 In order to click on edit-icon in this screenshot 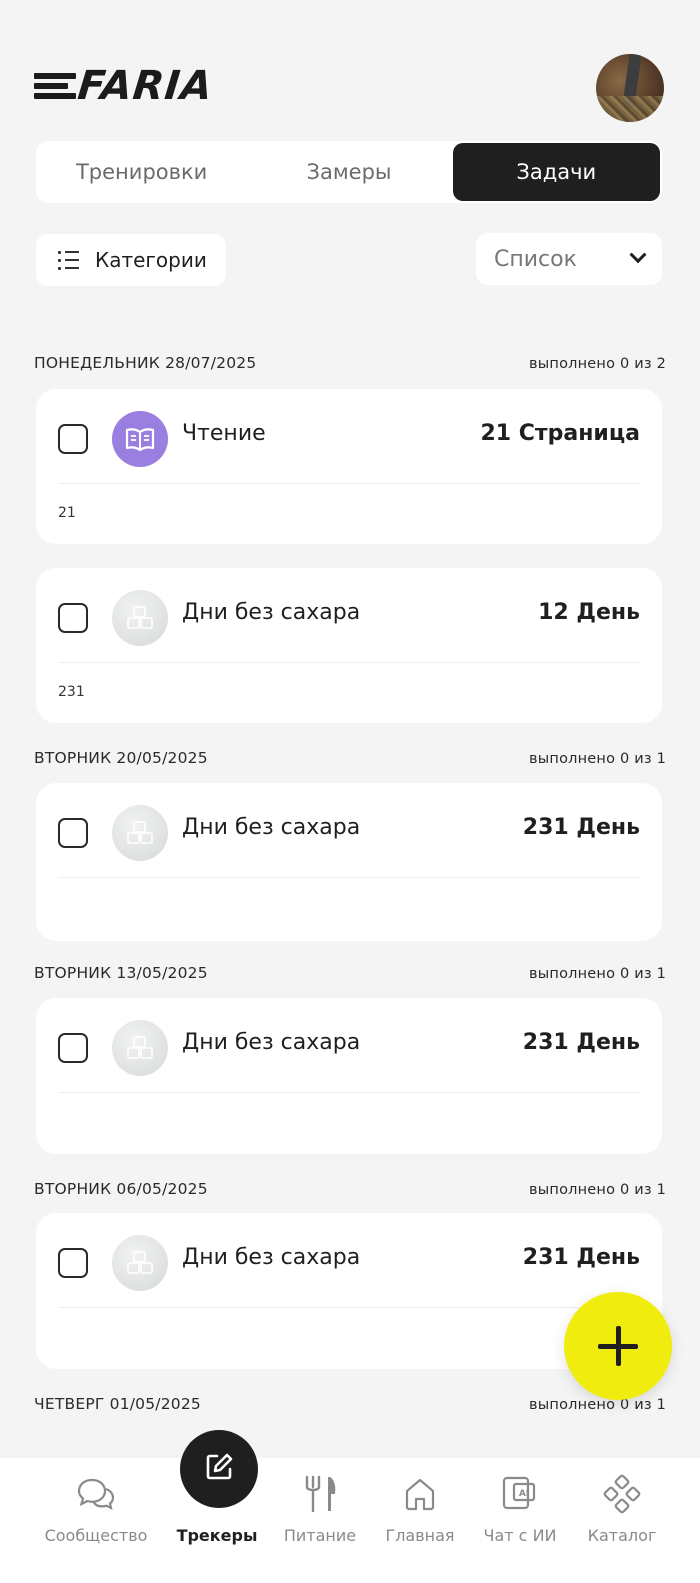, I will do `click(219, 1469)`.